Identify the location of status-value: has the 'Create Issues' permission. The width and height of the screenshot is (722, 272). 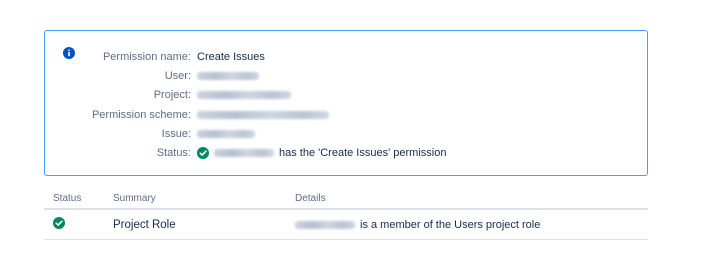
(322, 153).